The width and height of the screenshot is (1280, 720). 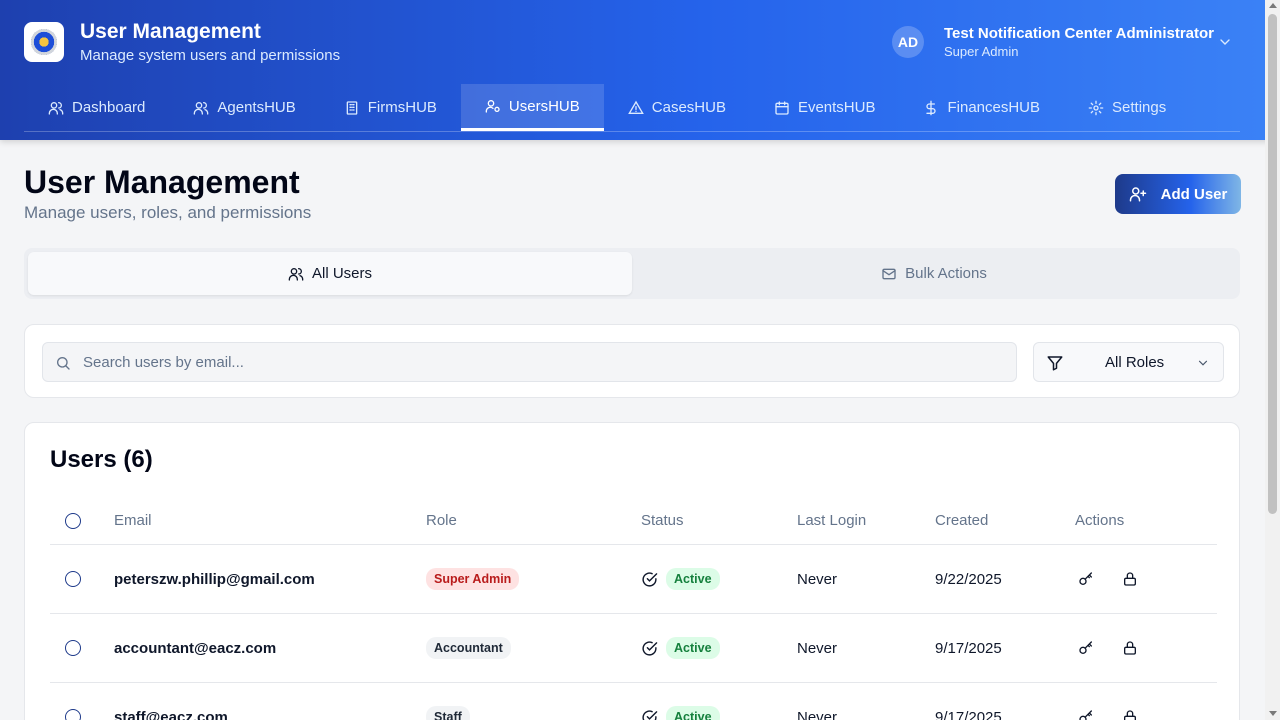 I want to click on tab-bulk-actions: Bulk Actions, so click(x=934, y=273).